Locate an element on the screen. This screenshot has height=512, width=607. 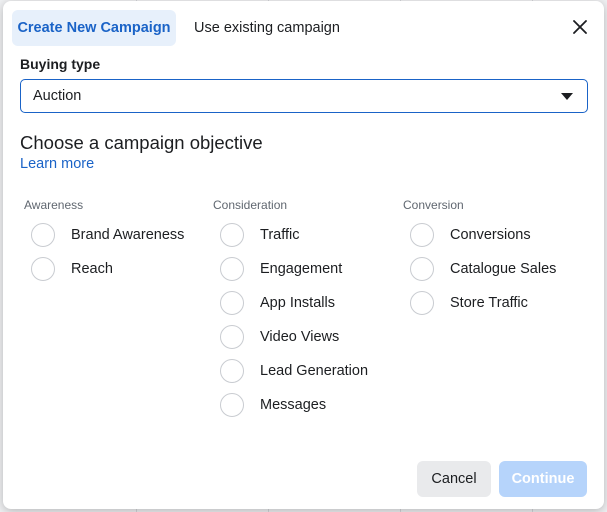
buying-type-select: Auction is located at coordinates (304, 96).